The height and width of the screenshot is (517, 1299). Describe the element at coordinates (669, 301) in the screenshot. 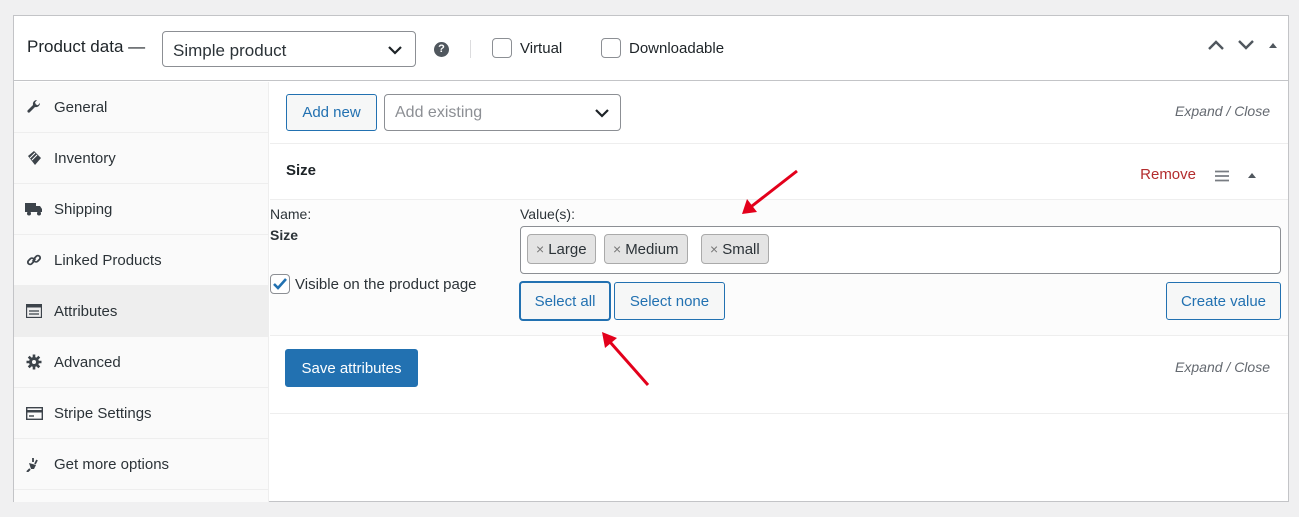

I see `select-none-button: Select none` at that location.